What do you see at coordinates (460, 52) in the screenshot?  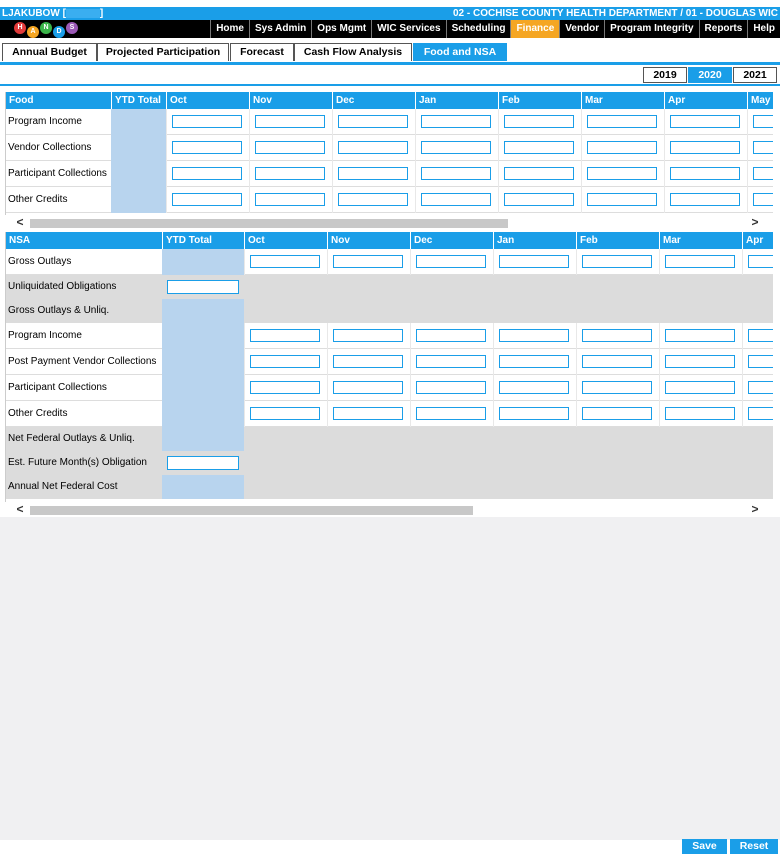 I see `tab-food-and-nsa: Food and NSA` at bounding box center [460, 52].